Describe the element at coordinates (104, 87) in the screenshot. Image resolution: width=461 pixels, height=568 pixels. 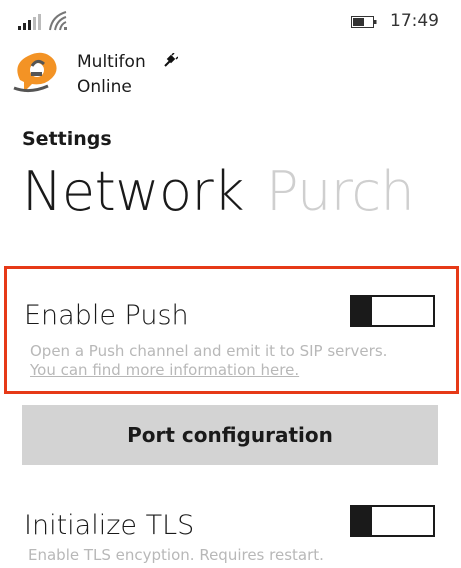
I see `app-name-line2: Online` at that location.